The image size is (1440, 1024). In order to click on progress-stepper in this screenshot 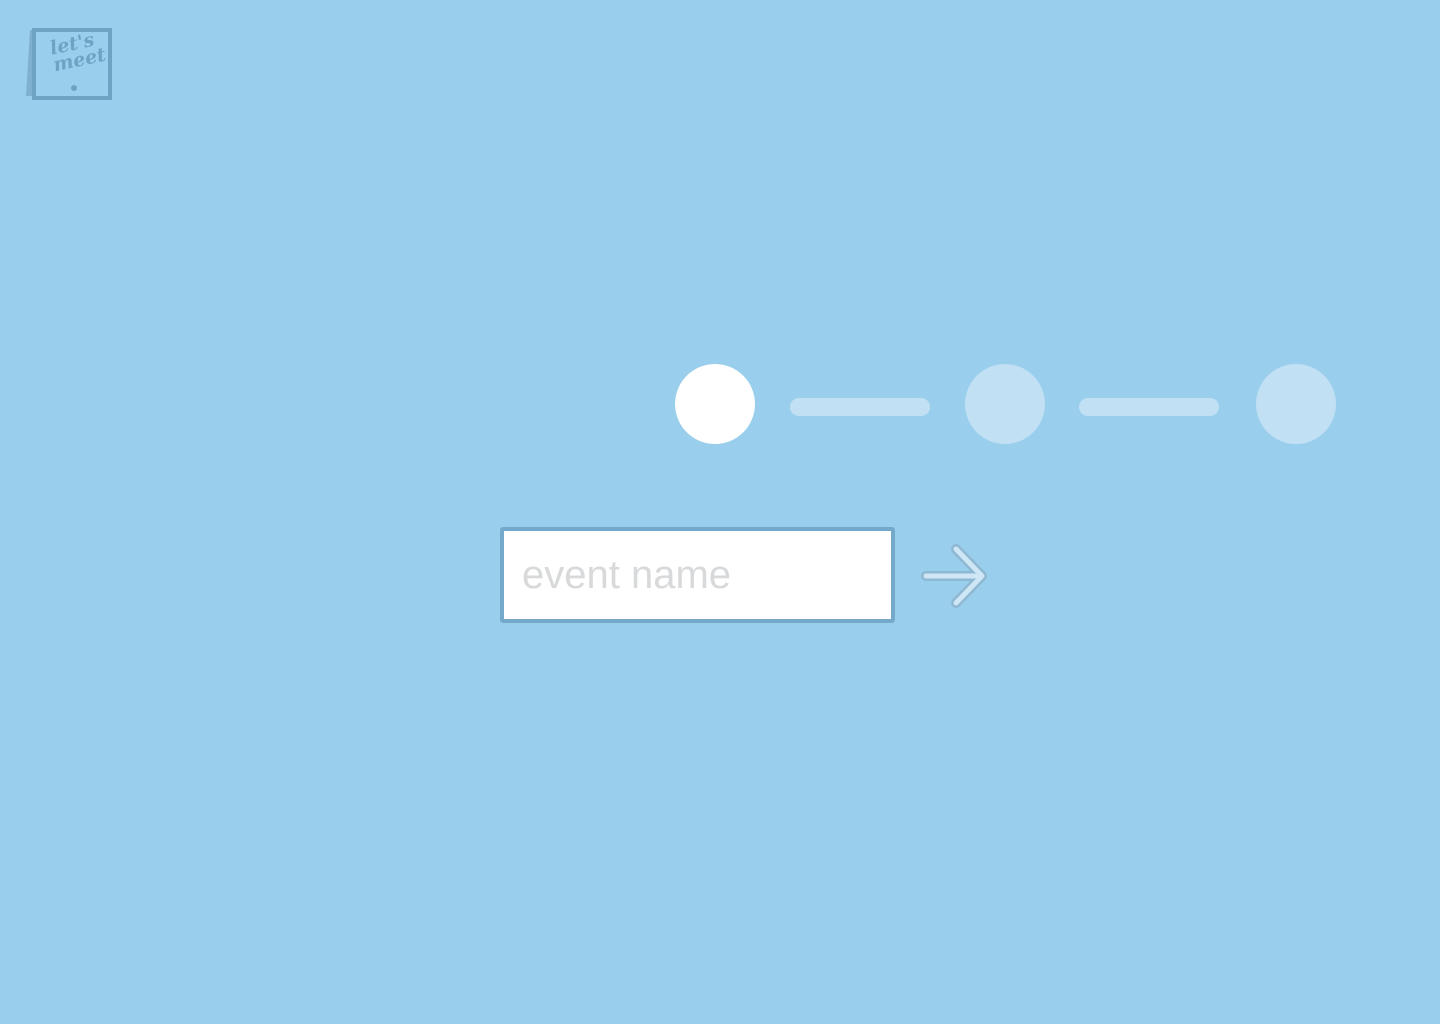, I will do `click(1006, 404)`.